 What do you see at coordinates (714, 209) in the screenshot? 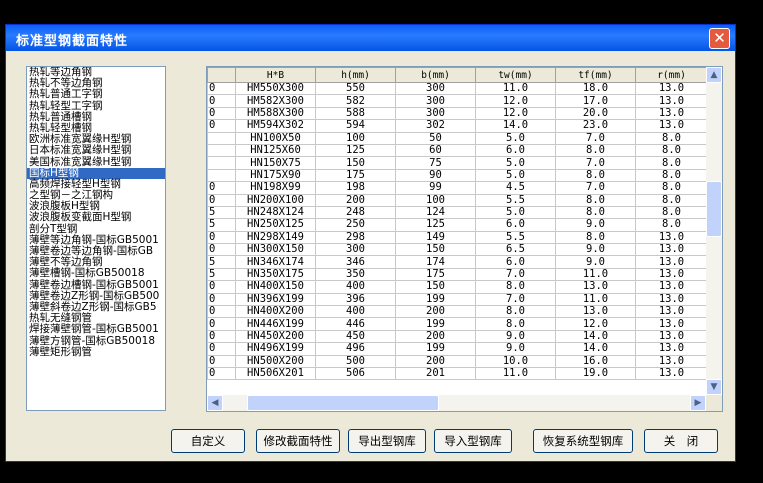
I see `vertical-scroll-thumb` at bounding box center [714, 209].